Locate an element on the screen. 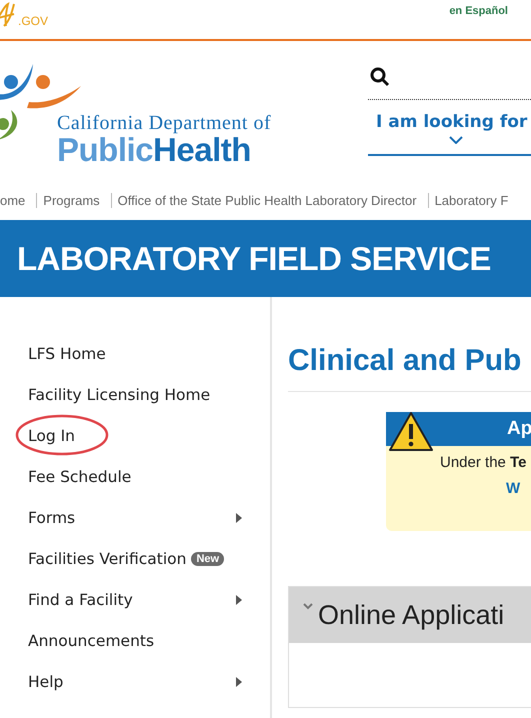 The width and height of the screenshot is (531, 718). sidebar-link: Fee Schedule is located at coordinates (80, 477).